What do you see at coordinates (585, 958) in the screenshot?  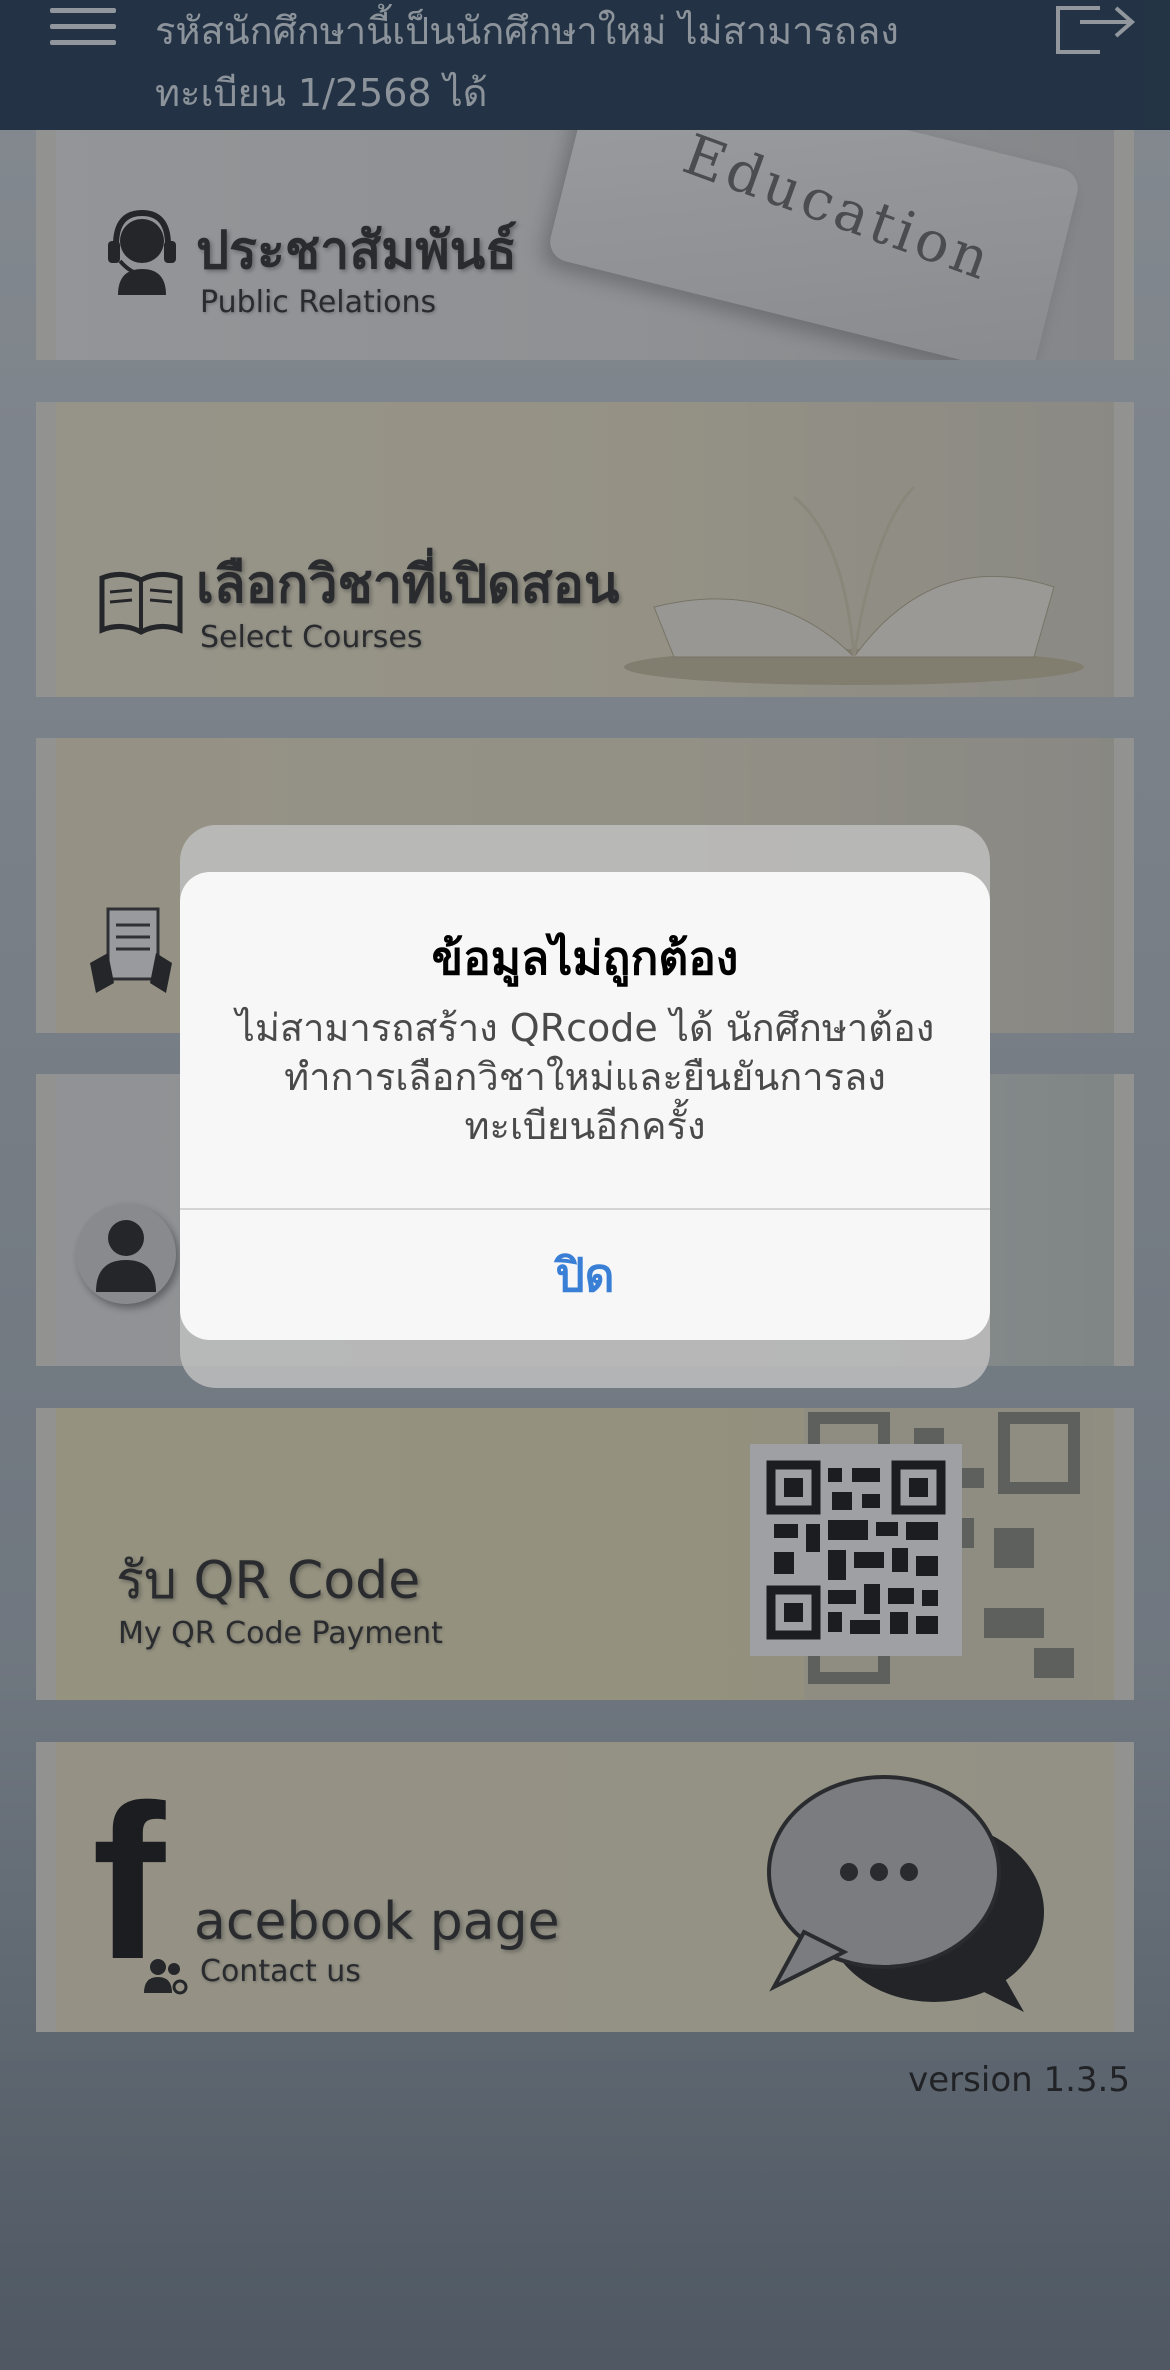 I see `alert-title: ข้อมูลไม่ถูกต้อง` at bounding box center [585, 958].